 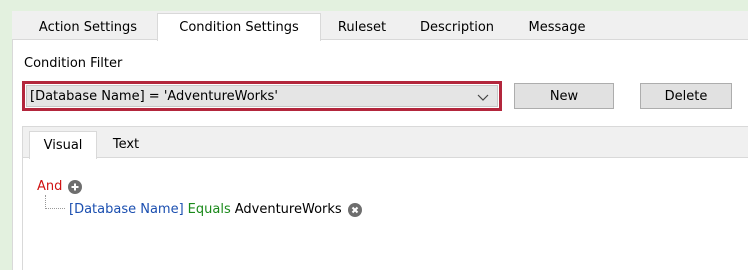 What do you see at coordinates (483, 97) in the screenshot?
I see `chevron-down-icon` at bounding box center [483, 97].